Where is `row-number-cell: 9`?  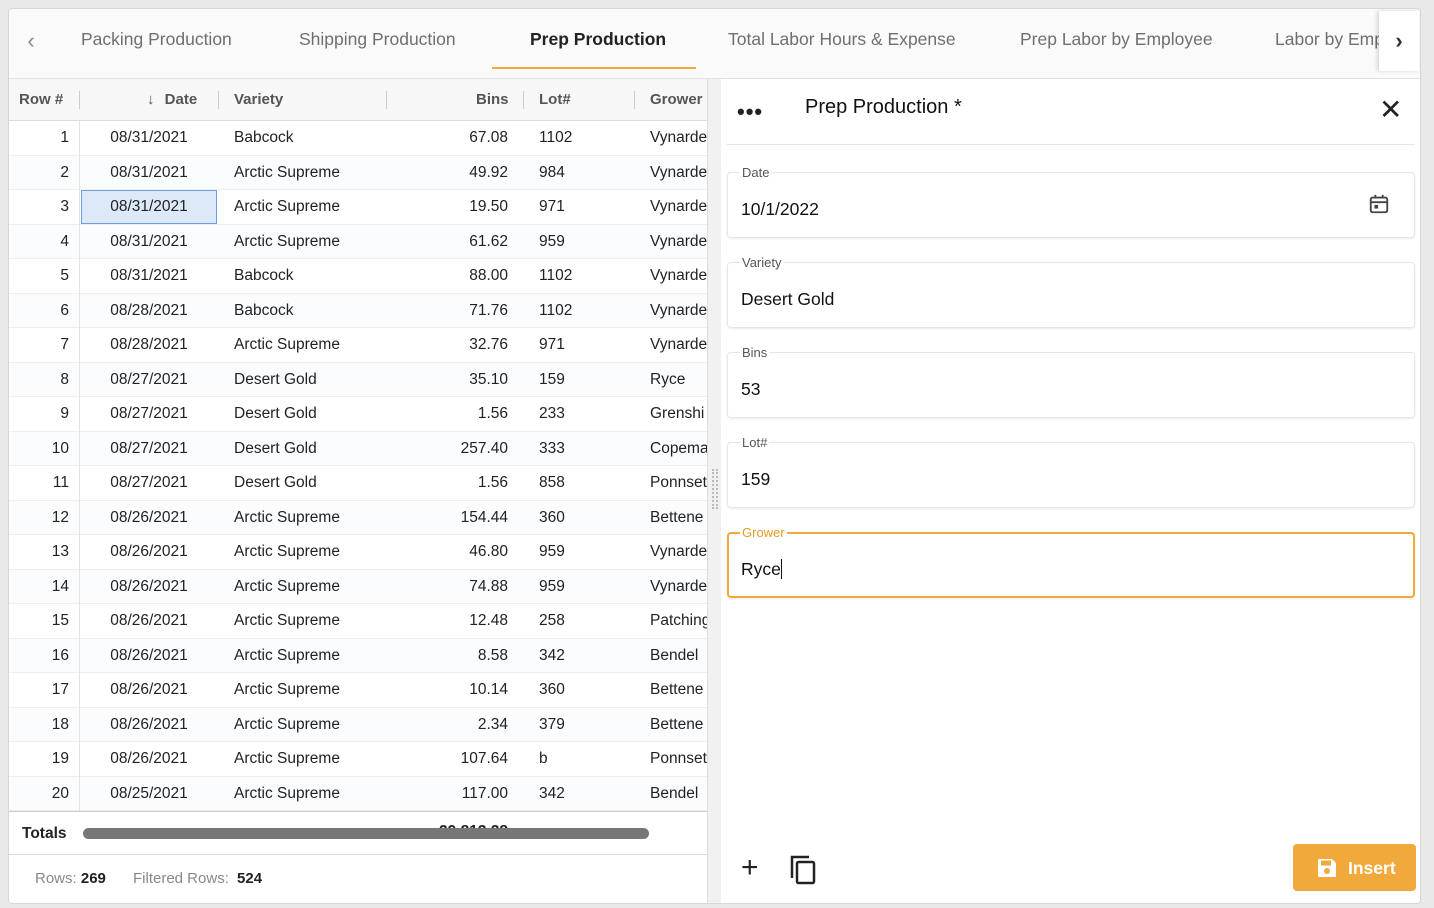
row-number-cell: 9 is located at coordinates (39, 414).